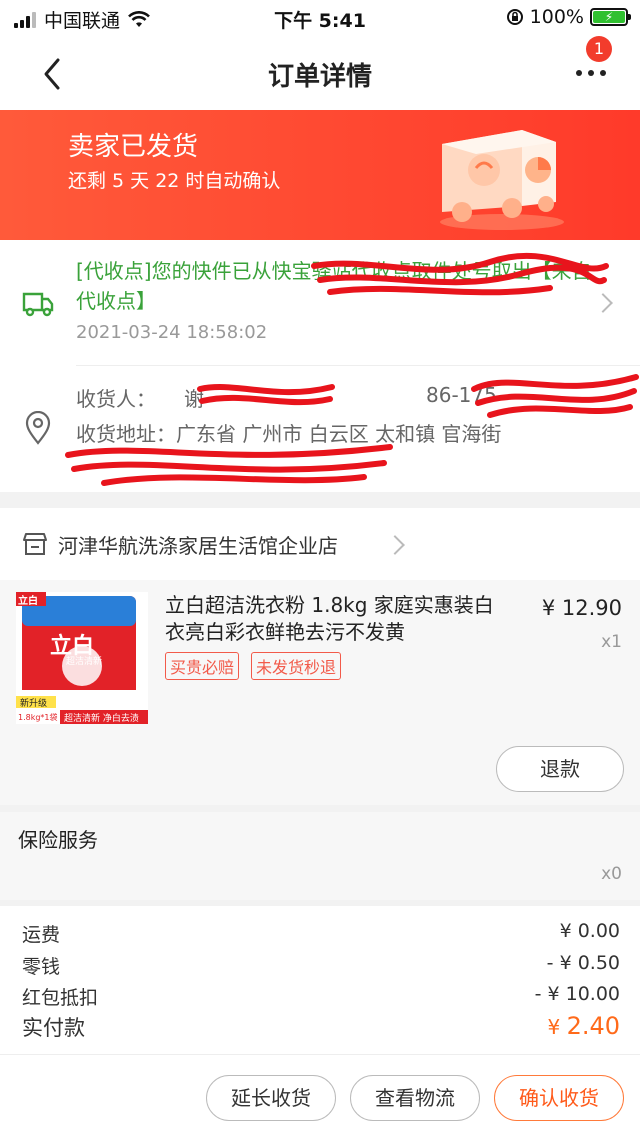 The height and width of the screenshot is (1138, 640). I want to click on receiver-label: 收货人：, so click(116, 399).